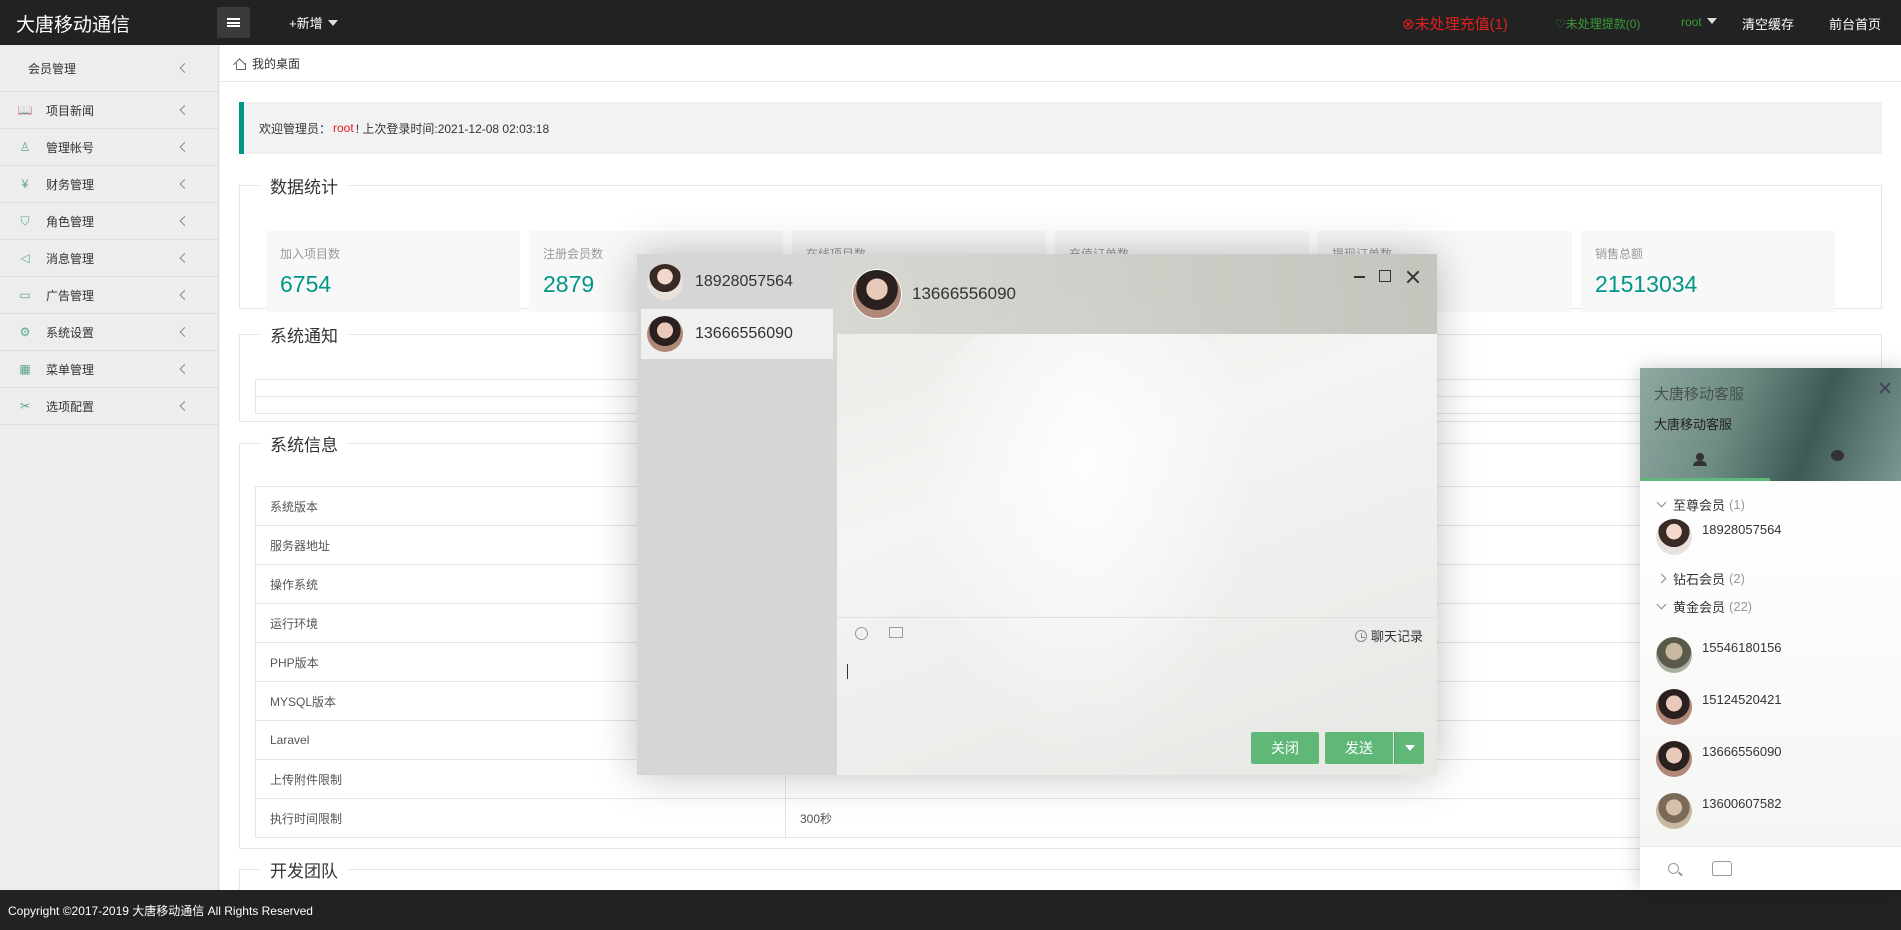 The width and height of the screenshot is (1901, 930). What do you see at coordinates (1700, 578) in the screenshot?
I see `group-header: 钻石会员 (2)` at bounding box center [1700, 578].